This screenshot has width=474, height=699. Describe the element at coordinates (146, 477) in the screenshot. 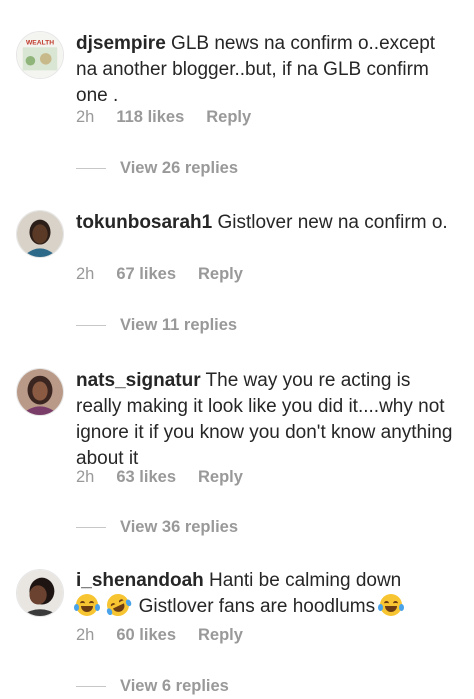

I see `likes-count: 63 likes` at that location.